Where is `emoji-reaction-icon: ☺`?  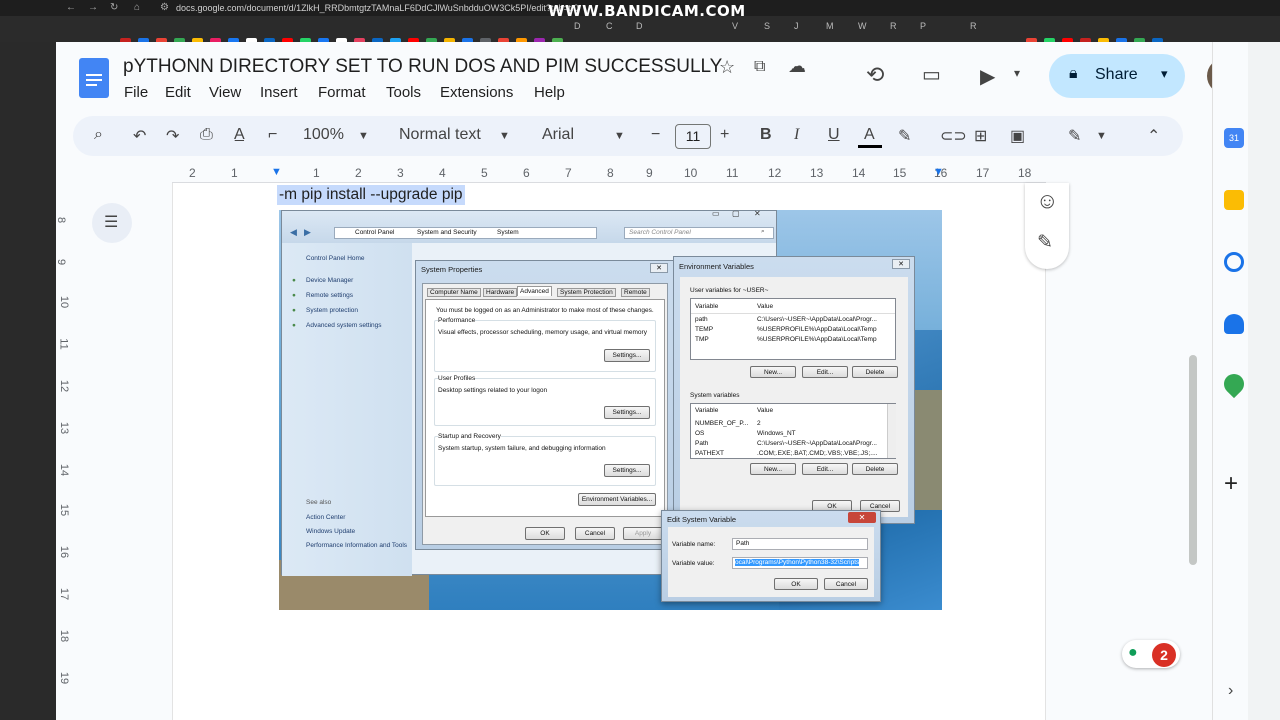 emoji-reaction-icon: ☺ is located at coordinates (1047, 201).